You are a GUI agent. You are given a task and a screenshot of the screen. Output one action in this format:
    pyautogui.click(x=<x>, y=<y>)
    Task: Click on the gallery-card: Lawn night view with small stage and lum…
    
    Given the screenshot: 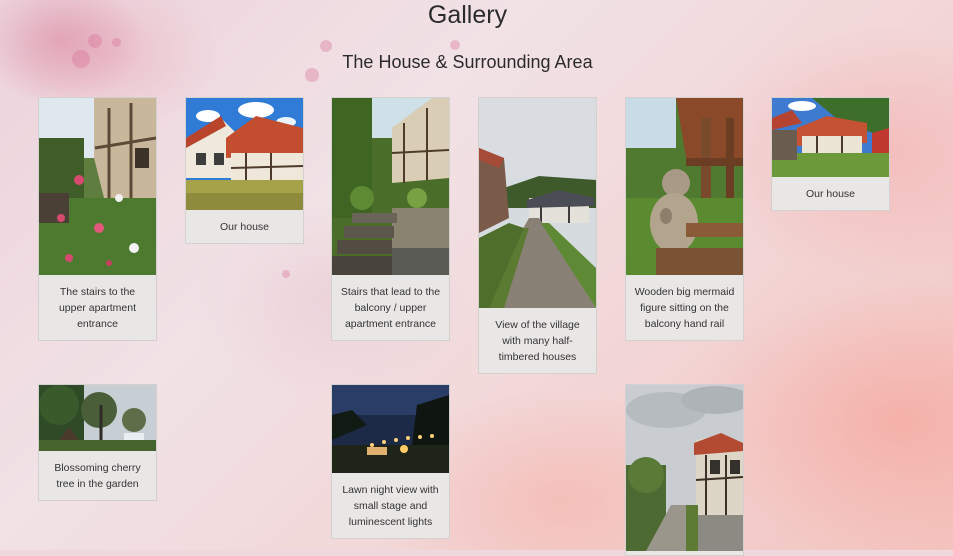 What is the action you would take?
    pyautogui.click(x=390, y=461)
    